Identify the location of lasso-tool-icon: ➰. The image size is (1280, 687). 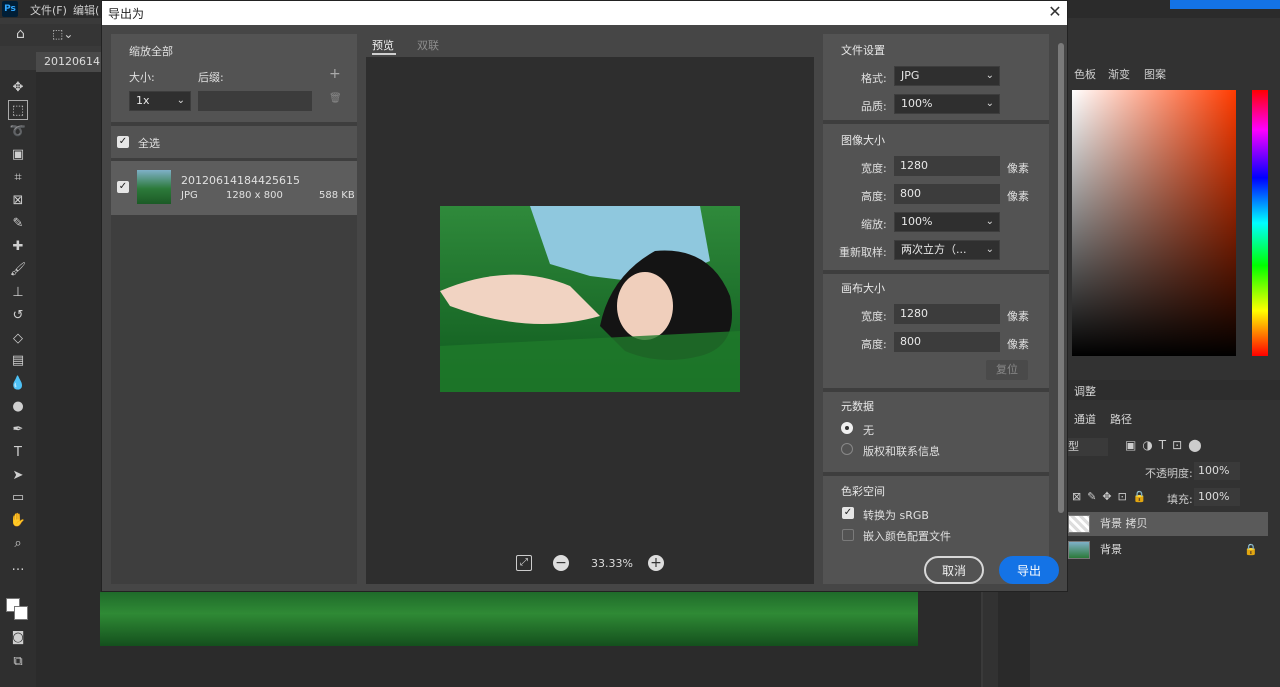
(18, 132).